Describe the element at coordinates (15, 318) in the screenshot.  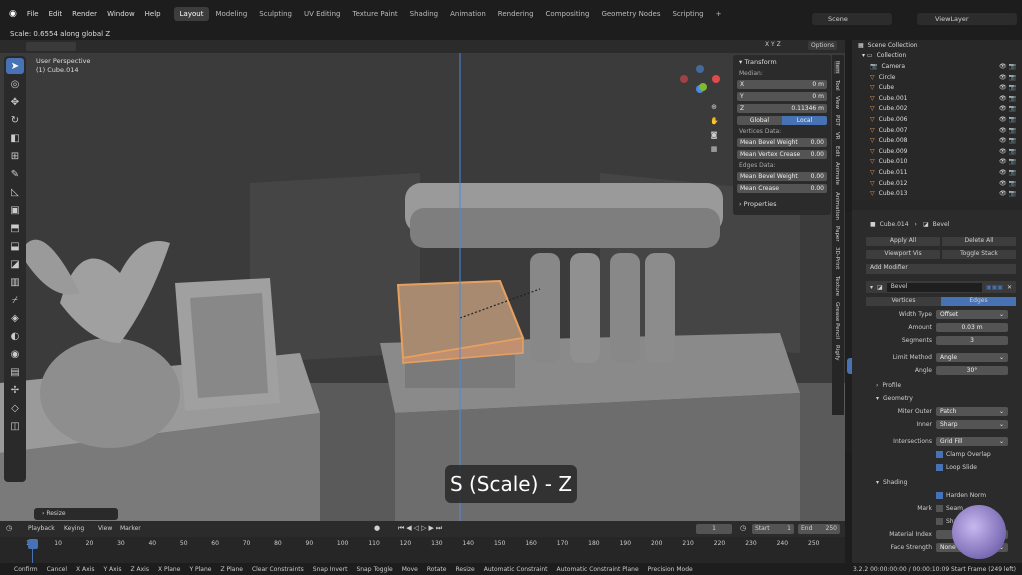
I see `poly-build-tool-icon: ◈` at that location.